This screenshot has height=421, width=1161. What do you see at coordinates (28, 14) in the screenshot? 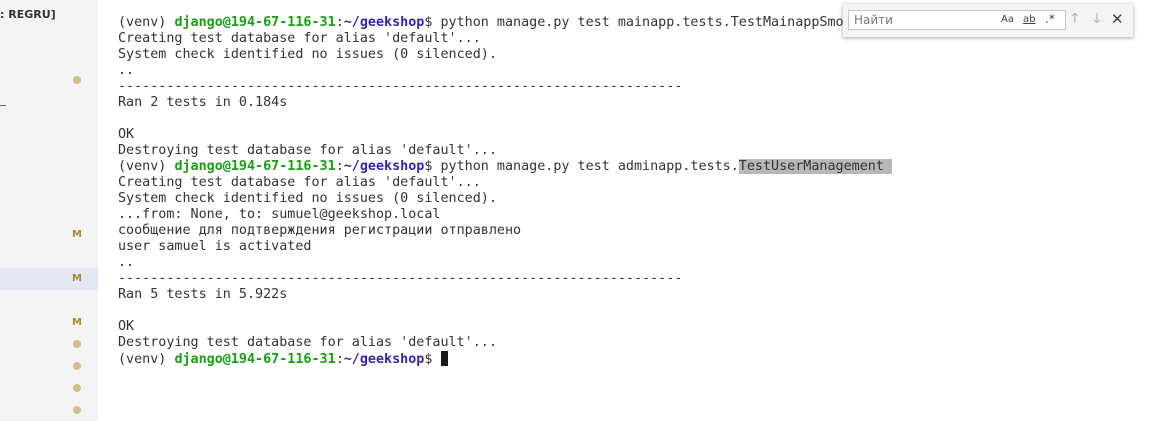
I see `sidebar-header: : REGRU]` at bounding box center [28, 14].